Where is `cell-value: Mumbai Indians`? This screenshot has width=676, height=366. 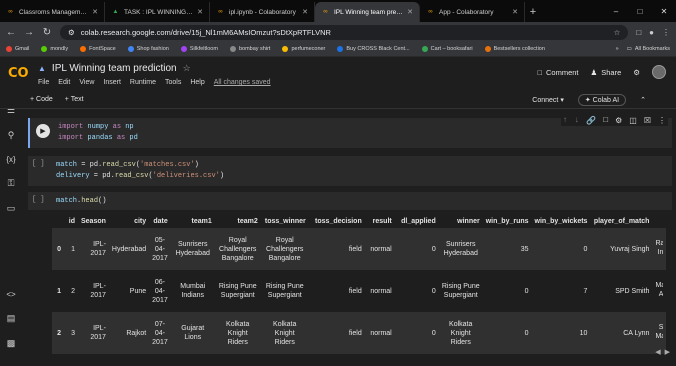
cell-value: Mumbai Indians is located at coordinates (193, 291).